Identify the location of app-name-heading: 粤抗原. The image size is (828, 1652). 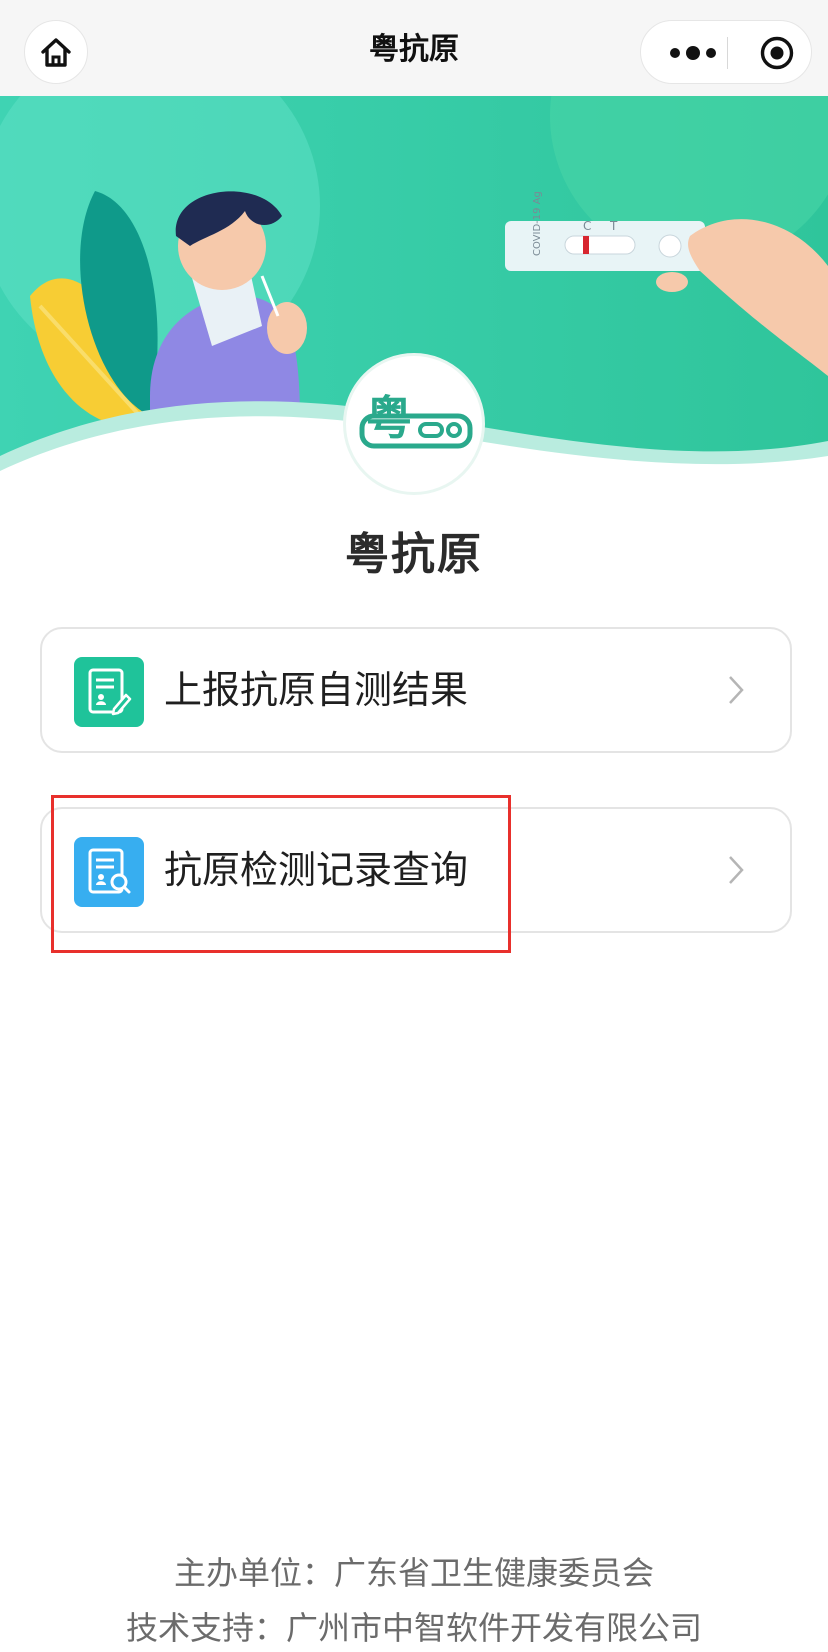
(414, 554).